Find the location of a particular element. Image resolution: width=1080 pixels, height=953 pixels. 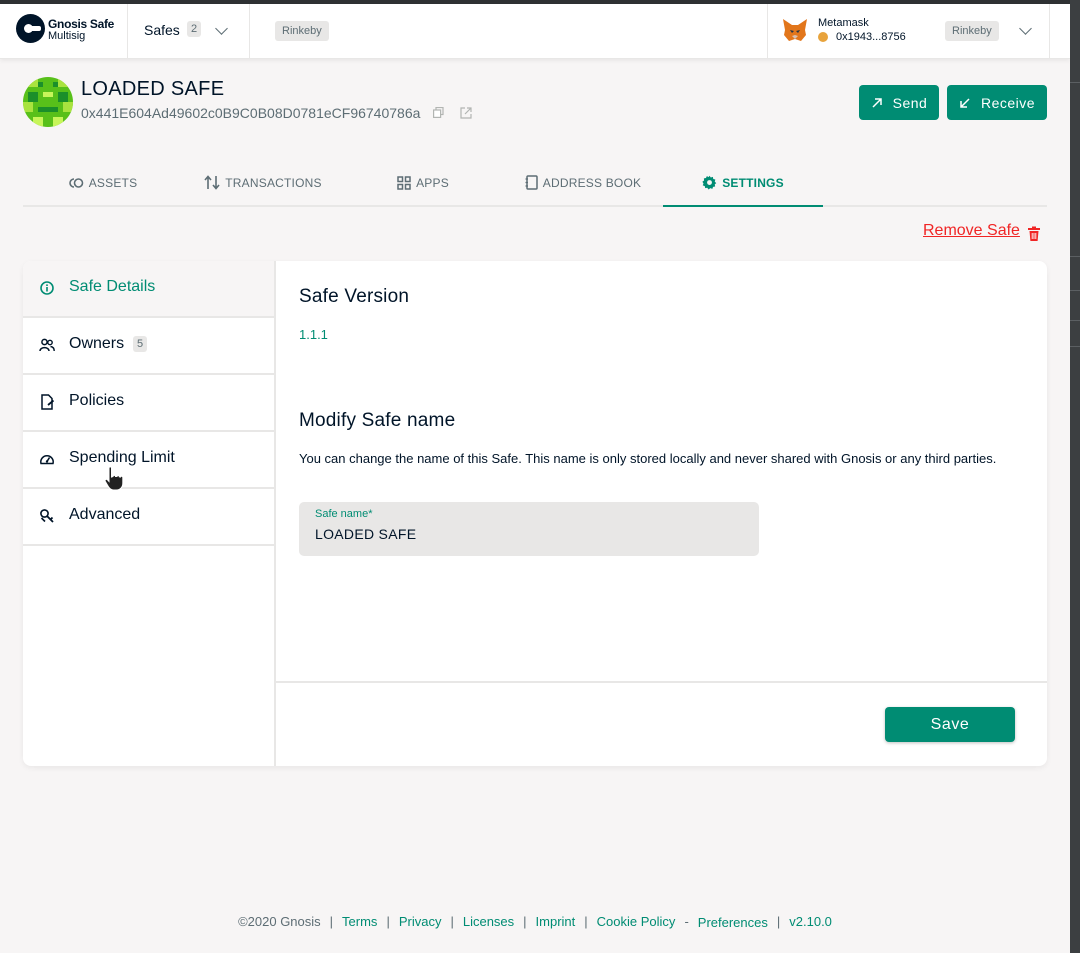

send-button: Send is located at coordinates (899, 102).